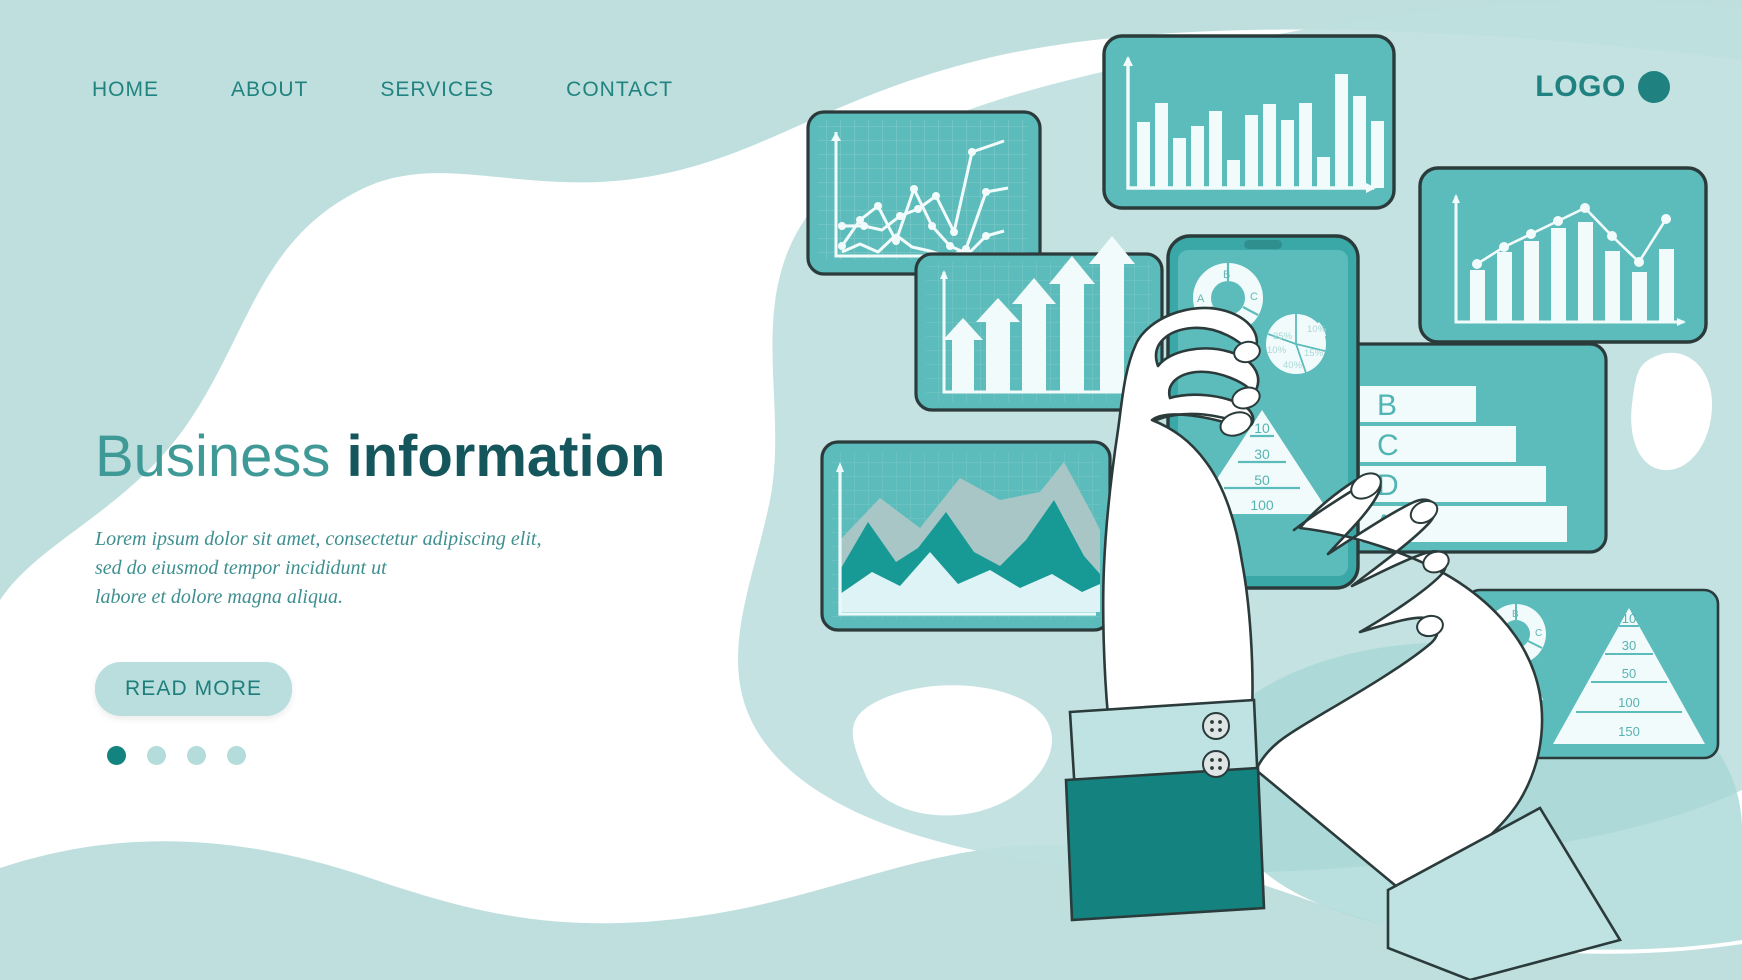  Describe the element at coordinates (924, 193) in the screenshot. I see `line-chart-card` at that location.